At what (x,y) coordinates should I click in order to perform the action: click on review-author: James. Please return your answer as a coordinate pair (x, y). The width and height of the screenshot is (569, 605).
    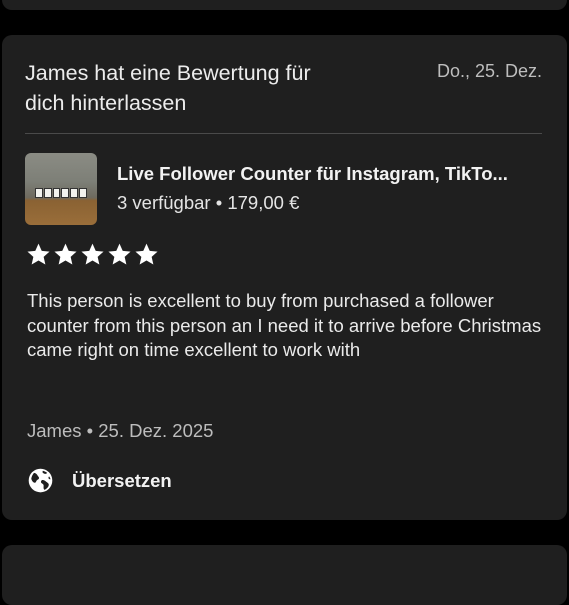
    Looking at the image, I should click on (54, 430).